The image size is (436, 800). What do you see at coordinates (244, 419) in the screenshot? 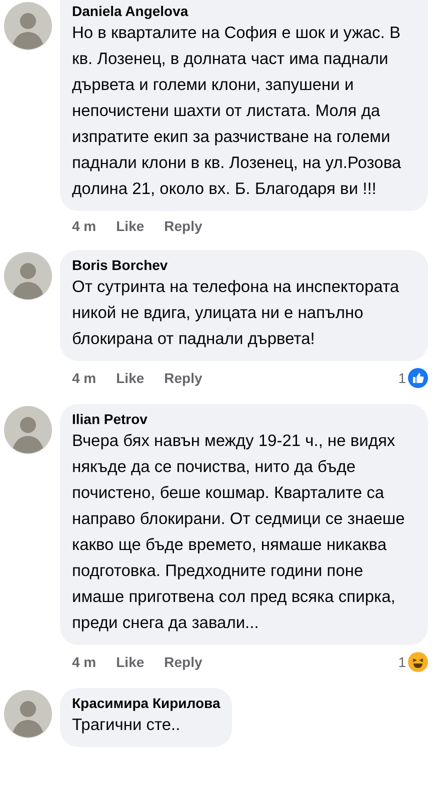
I see `author-name: Ilian Petrov` at bounding box center [244, 419].